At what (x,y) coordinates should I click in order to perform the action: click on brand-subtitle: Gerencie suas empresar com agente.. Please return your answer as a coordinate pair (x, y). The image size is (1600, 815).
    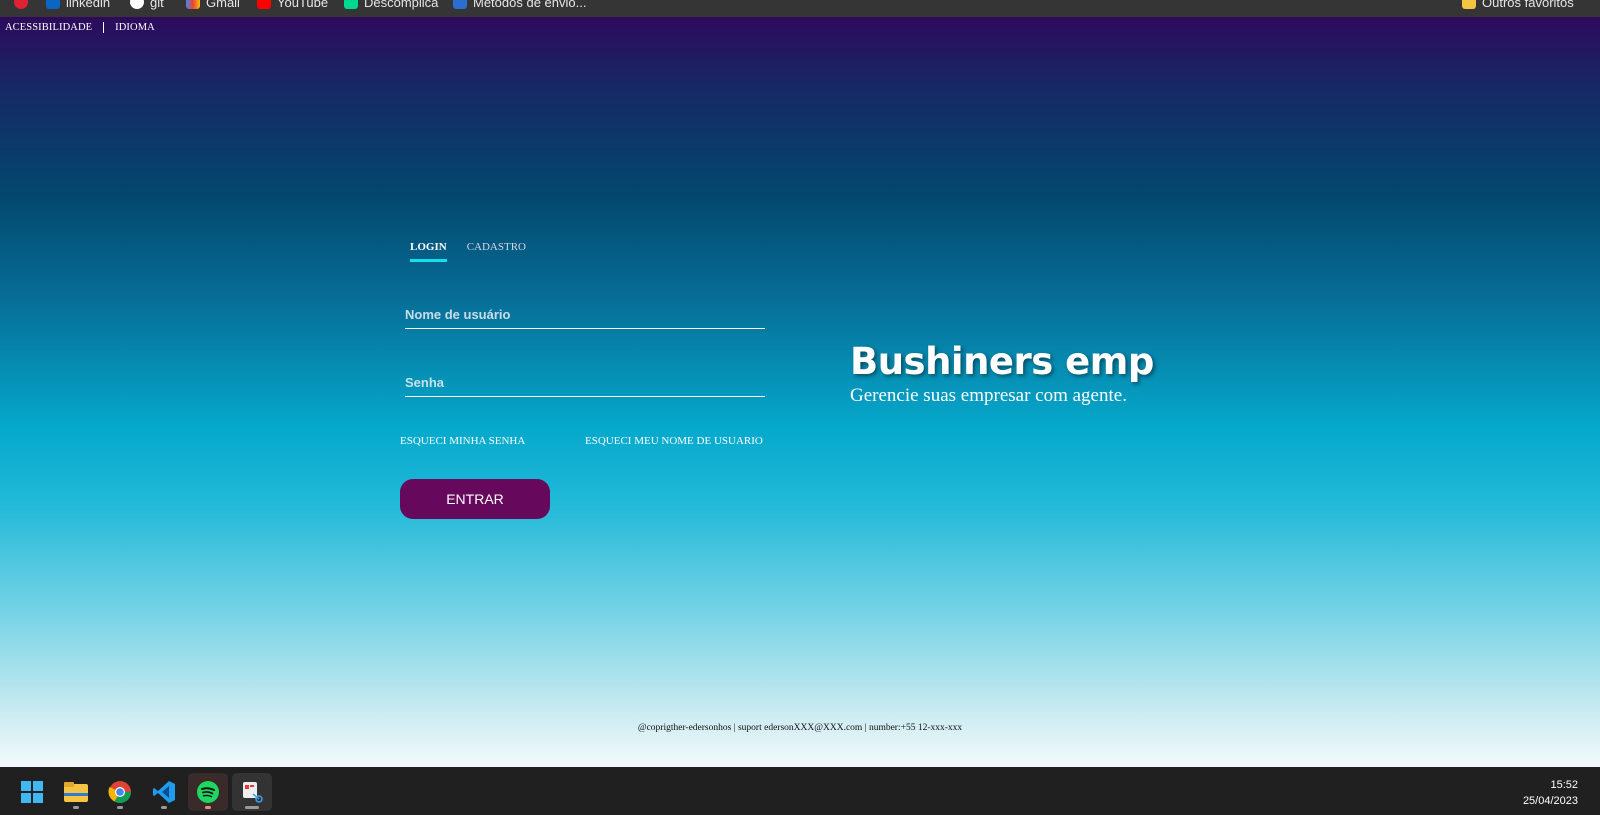
    Looking at the image, I should click on (988, 395).